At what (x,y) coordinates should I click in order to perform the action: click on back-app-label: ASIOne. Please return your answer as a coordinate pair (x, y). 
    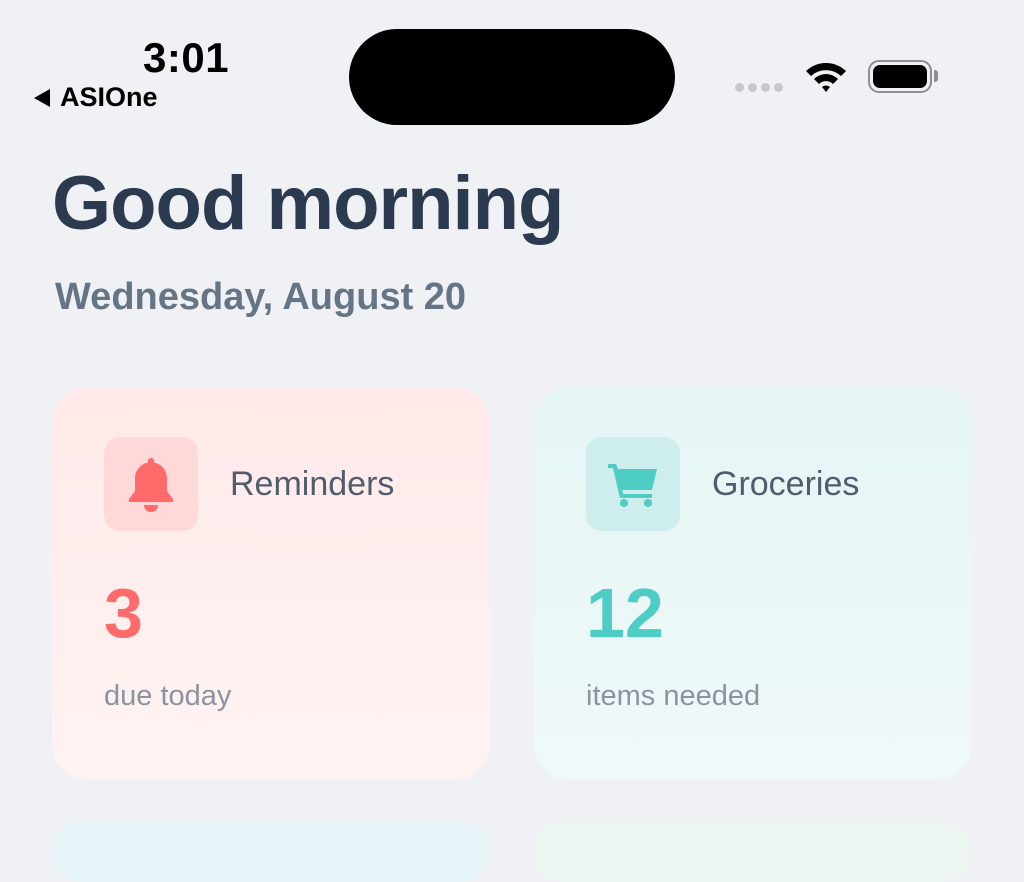
    Looking at the image, I should click on (109, 97).